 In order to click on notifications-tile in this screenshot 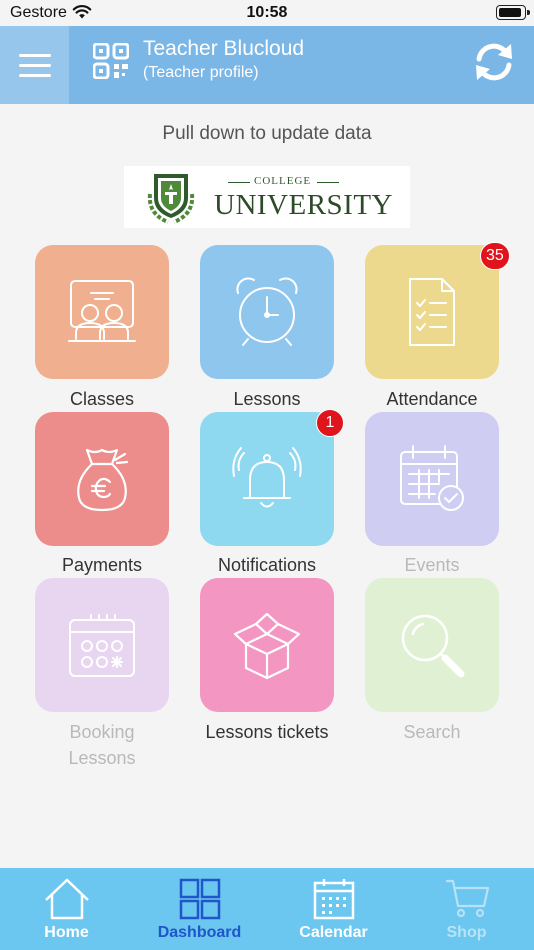, I will do `click(267, 479)`.